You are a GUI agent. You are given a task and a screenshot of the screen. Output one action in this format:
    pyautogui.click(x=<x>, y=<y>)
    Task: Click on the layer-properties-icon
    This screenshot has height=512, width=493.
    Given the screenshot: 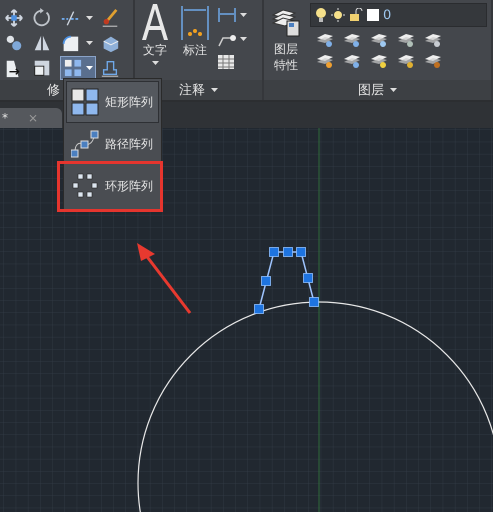 What is the action you would take?
    pyautogui.click(x=286, y=22)
    